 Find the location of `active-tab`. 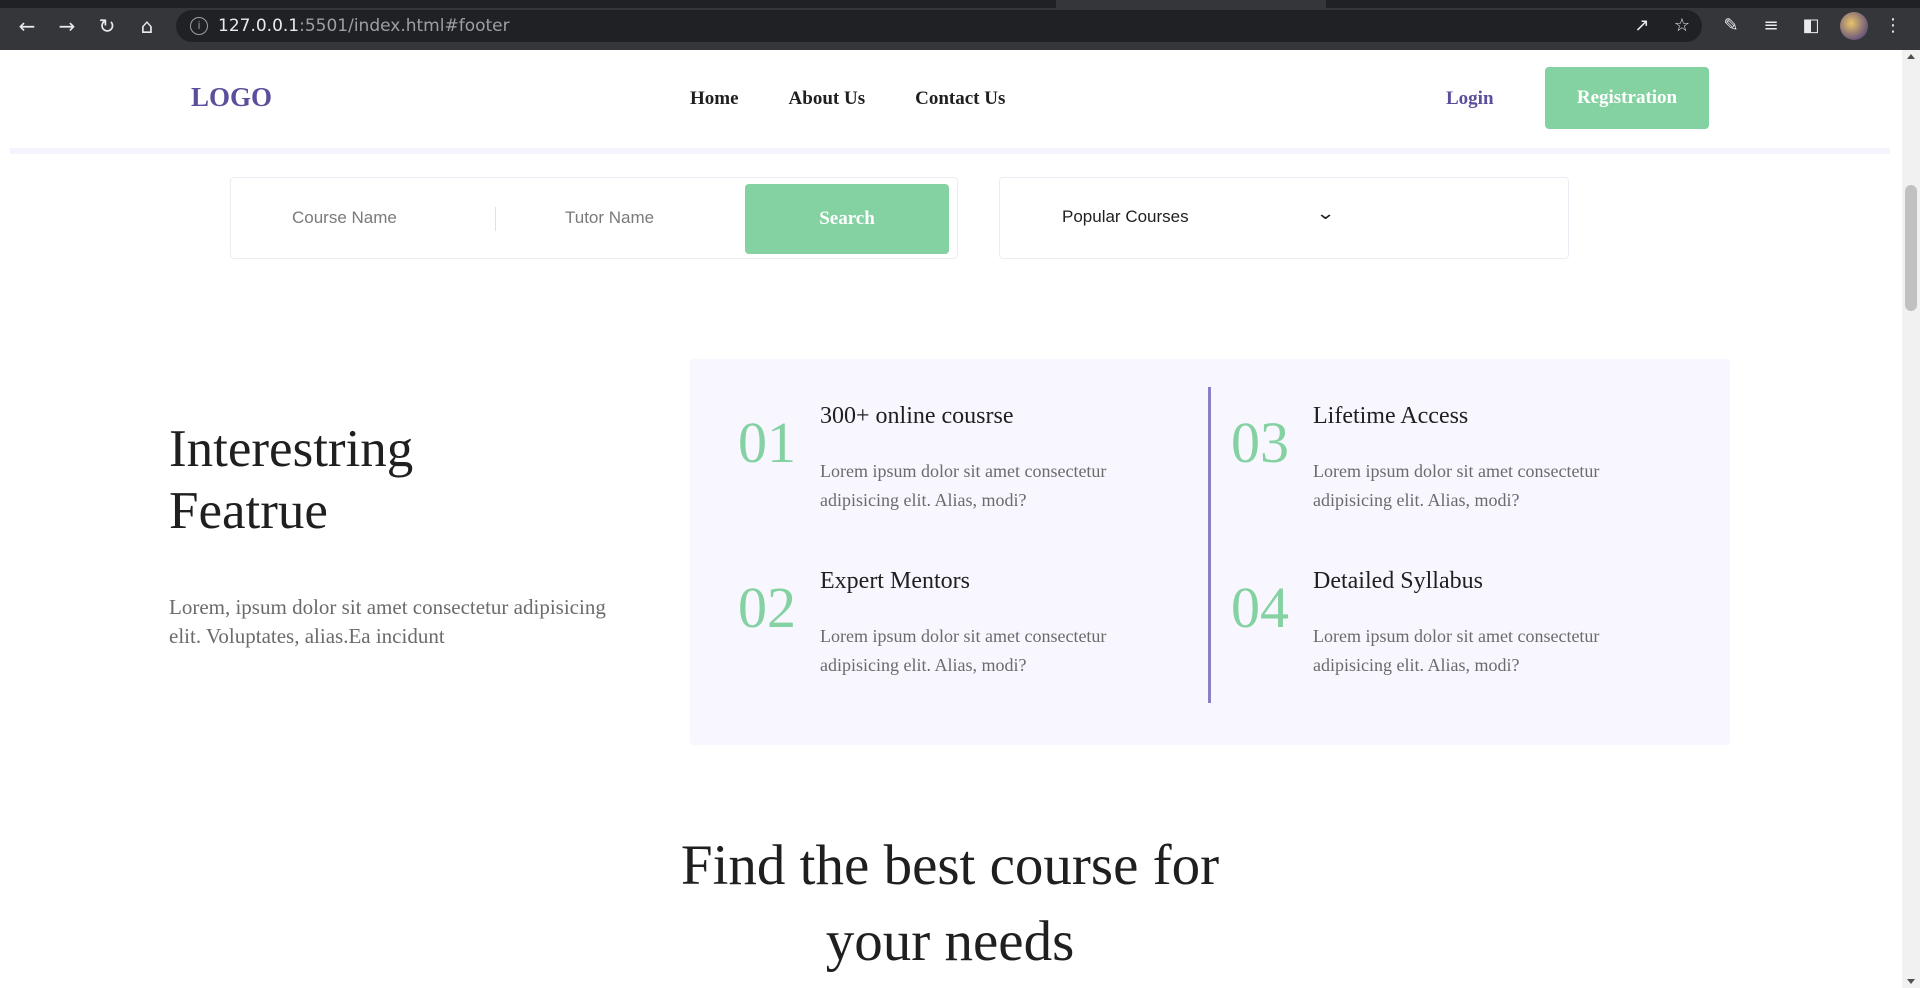

active-tab is located at coordinates (1191, 4).